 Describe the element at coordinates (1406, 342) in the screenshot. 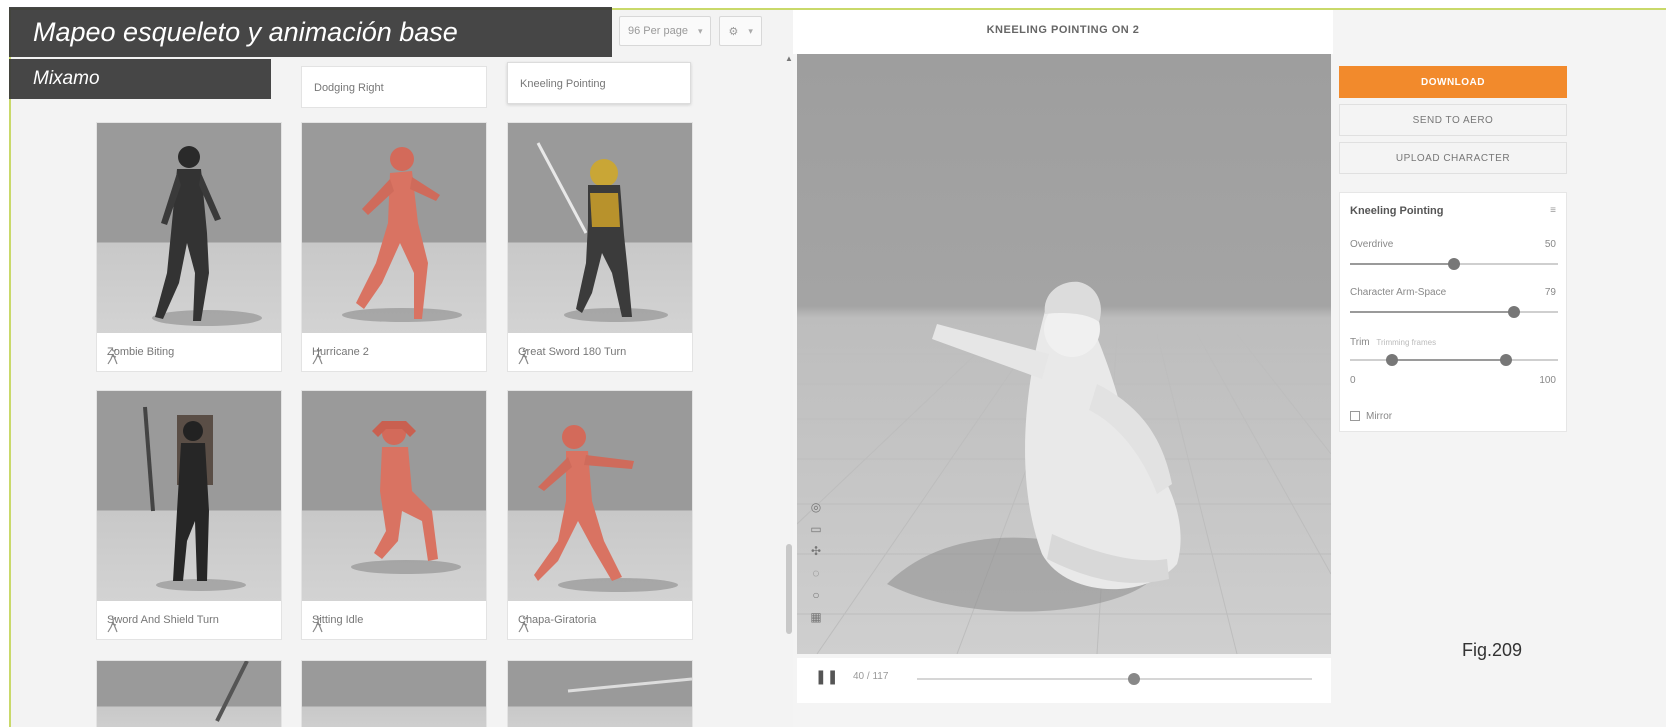

I see `trim-hint: Trimming frames` at that location.